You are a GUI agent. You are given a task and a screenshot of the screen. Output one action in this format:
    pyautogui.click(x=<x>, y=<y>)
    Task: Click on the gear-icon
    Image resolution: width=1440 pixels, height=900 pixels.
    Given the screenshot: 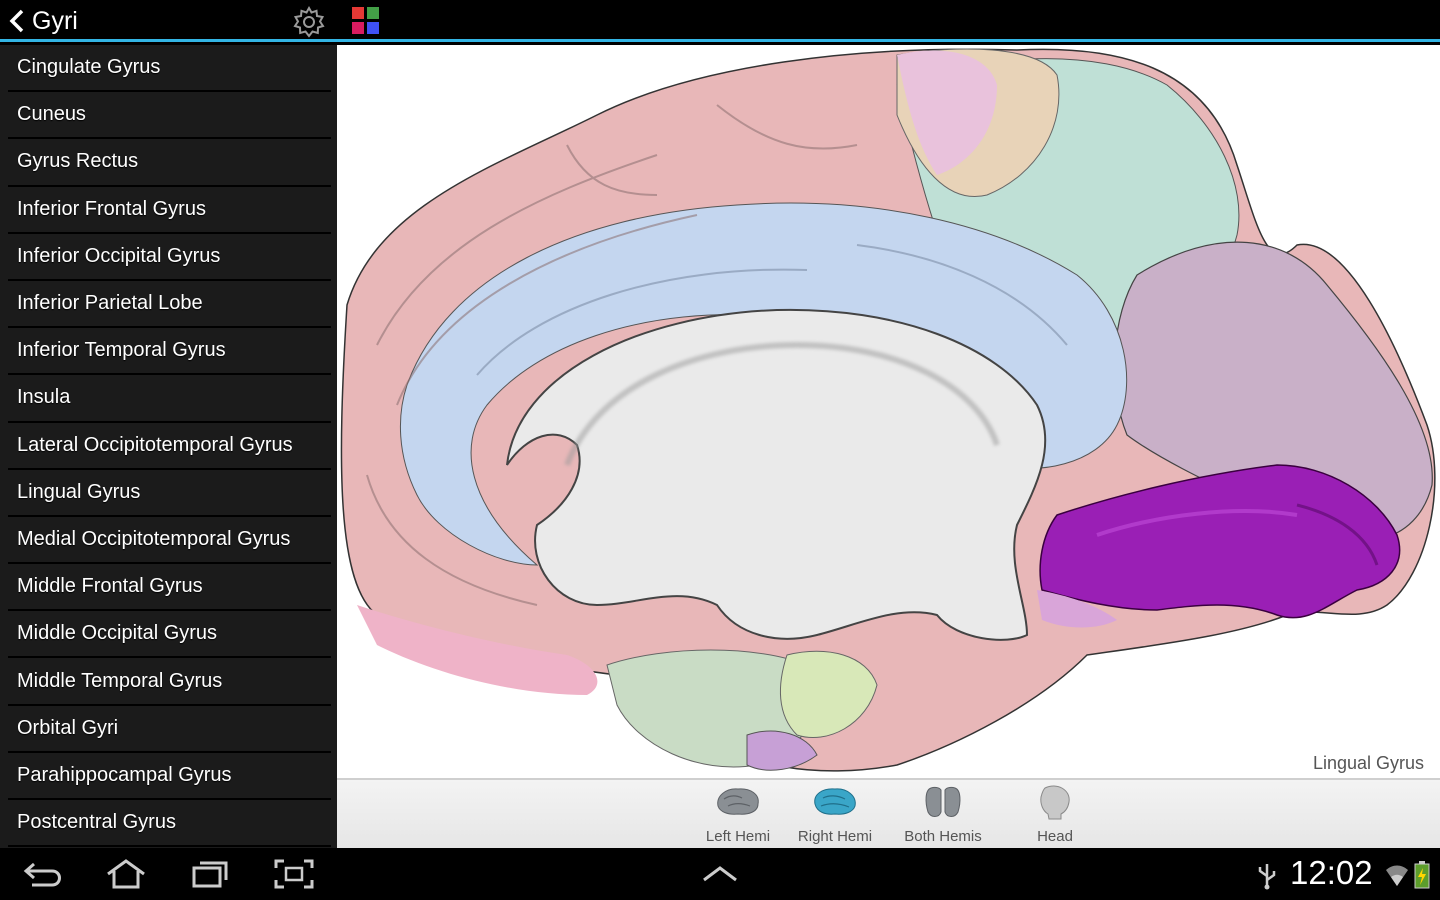 What is the action you would take?
    pyautogui.click(x=309, y=22)
    